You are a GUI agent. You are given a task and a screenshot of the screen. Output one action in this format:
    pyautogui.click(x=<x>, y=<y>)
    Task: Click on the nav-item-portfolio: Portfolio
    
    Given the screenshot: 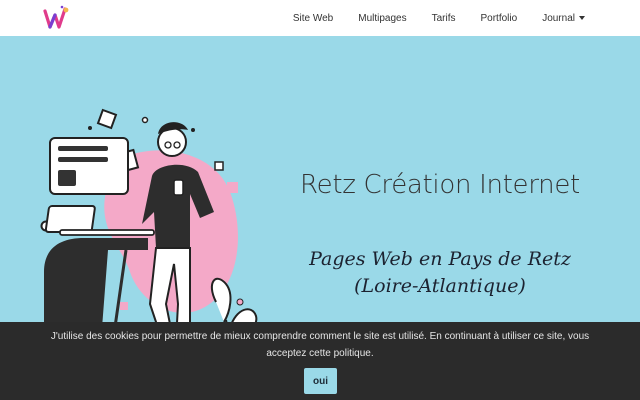 What is the action you would take?
    pyautogui.click(x=499, y=18)
    